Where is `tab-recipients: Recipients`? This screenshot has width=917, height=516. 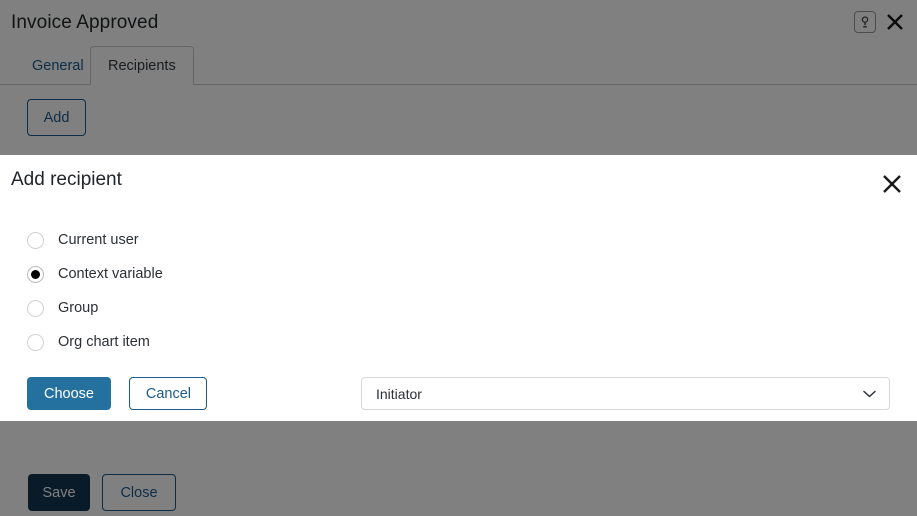 tab-recipients: Recipients is located at coordinates (142, 65).